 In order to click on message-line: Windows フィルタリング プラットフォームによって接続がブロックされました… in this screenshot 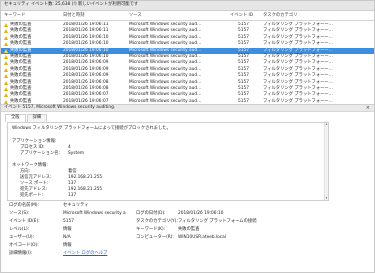, I will do `click(91, 128)`.